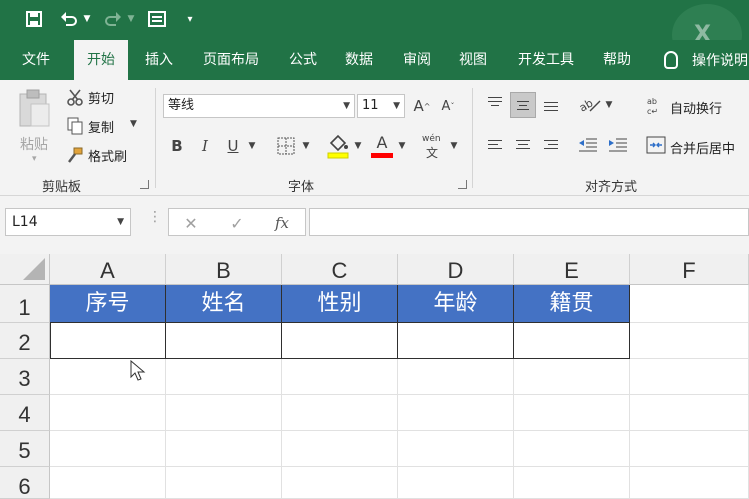 The height and width of the screenshot is (499, 749). I want to click on column-header-b: B, so click(224, 269).